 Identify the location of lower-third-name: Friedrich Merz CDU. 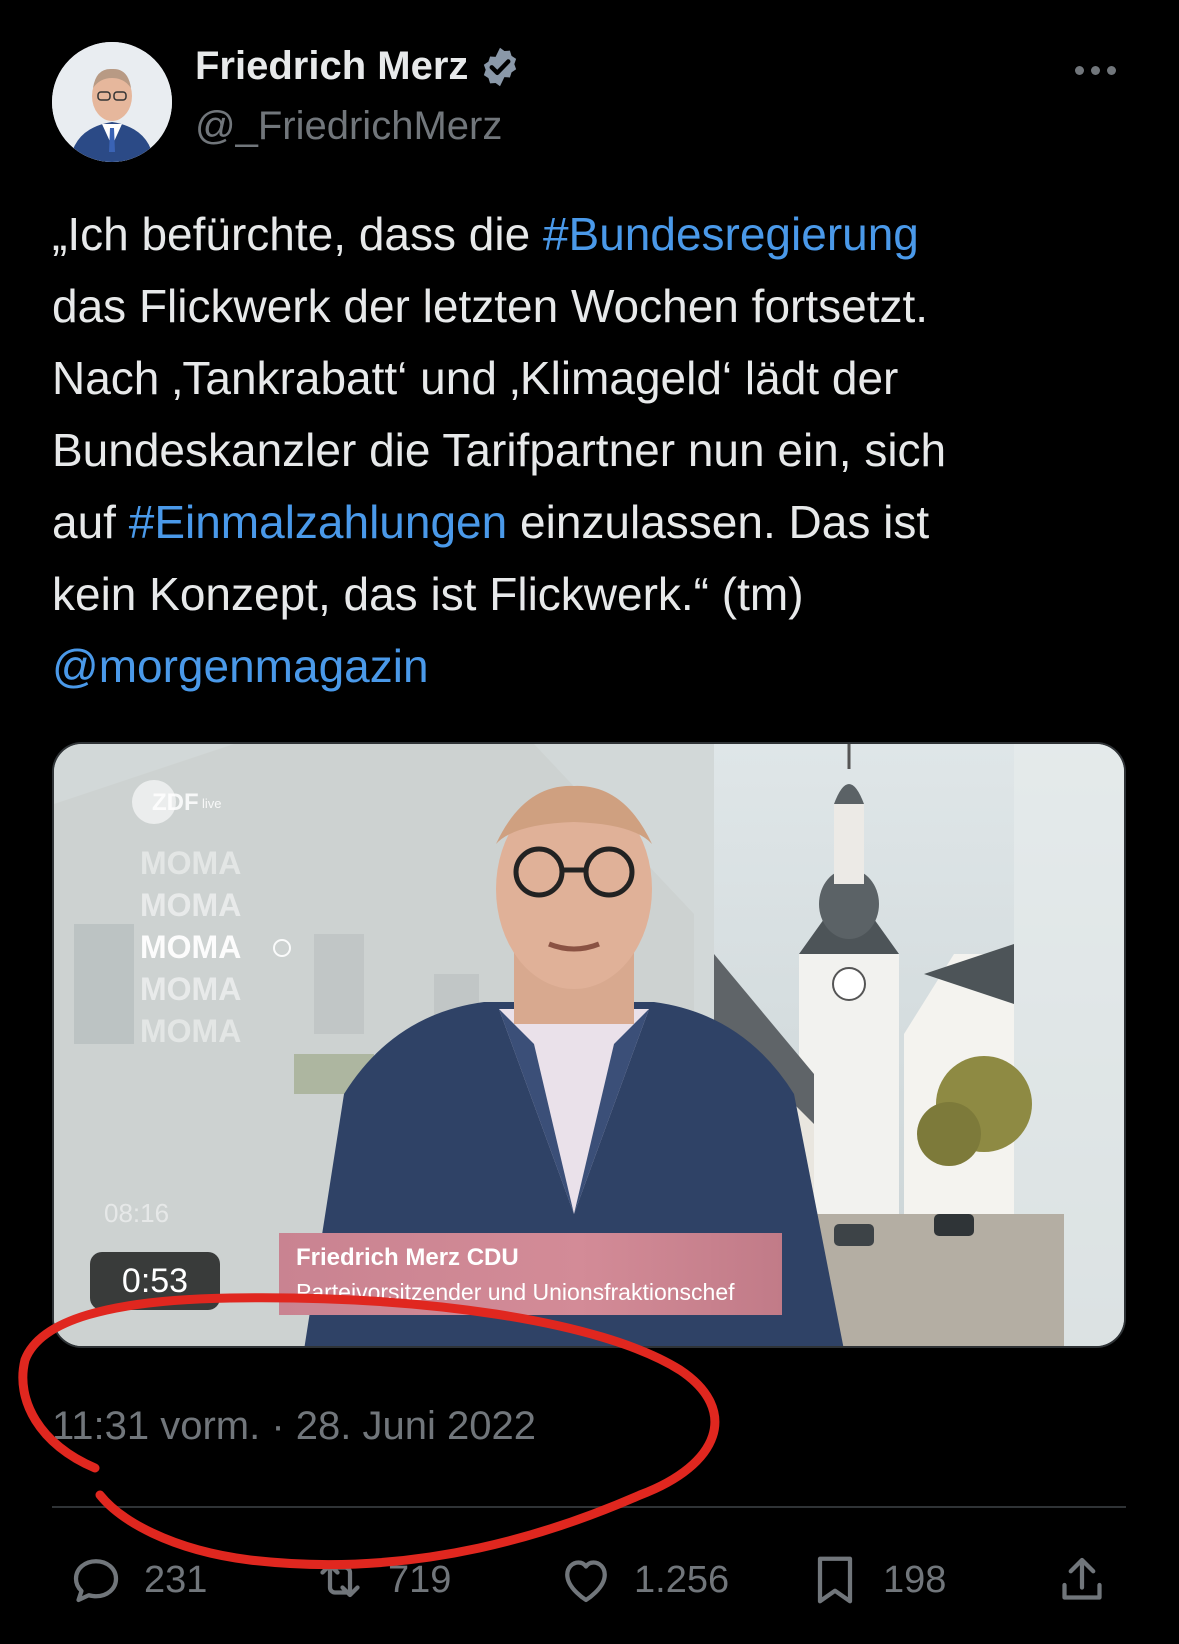
(407, 1257).